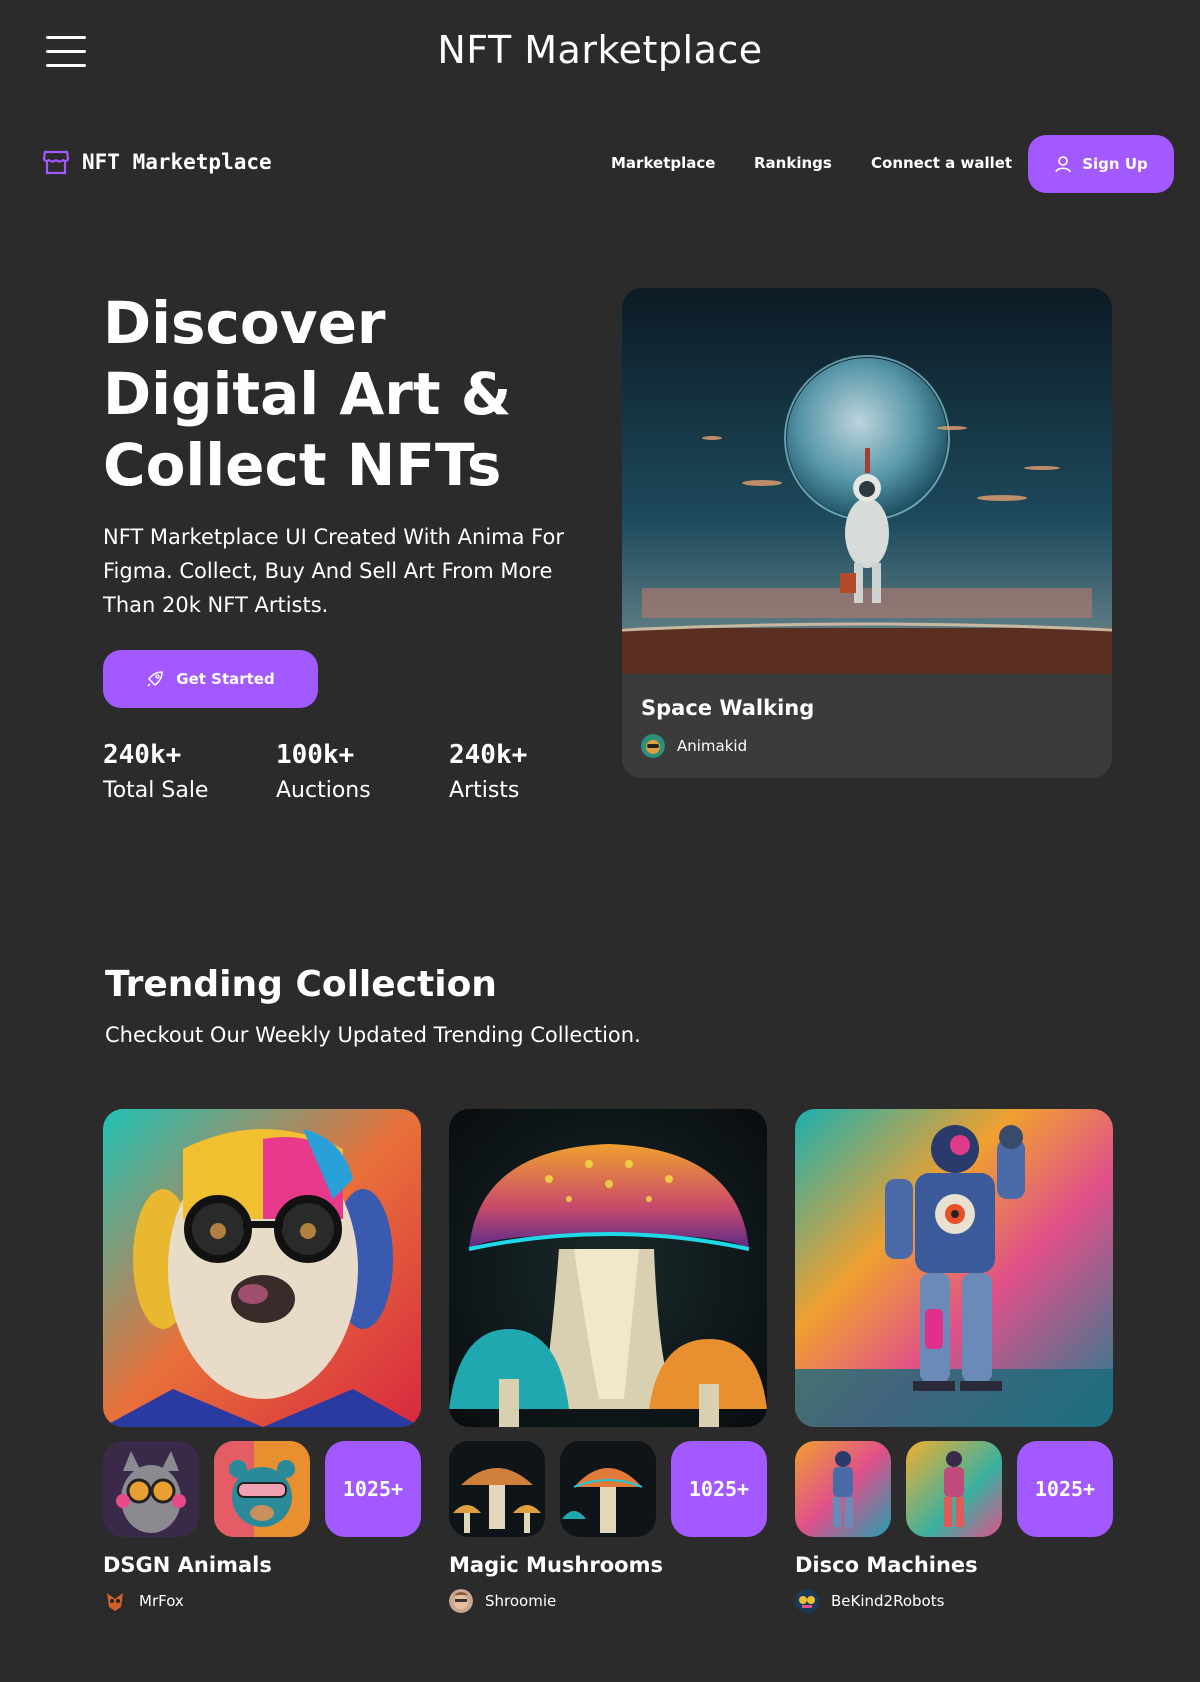 The image size is (1200, 1682). I want to click on artist-name: Animakid, so click(712, 746).